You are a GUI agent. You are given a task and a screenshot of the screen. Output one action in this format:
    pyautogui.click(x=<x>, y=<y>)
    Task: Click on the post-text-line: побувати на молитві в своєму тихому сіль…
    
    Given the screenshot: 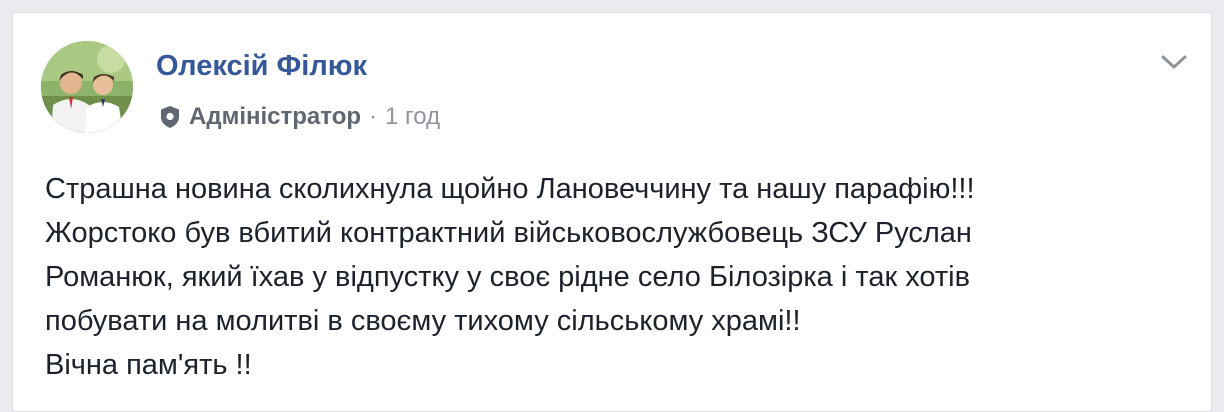 What is the action you would take?
    pyautogui.click(x=423, y=321)
    